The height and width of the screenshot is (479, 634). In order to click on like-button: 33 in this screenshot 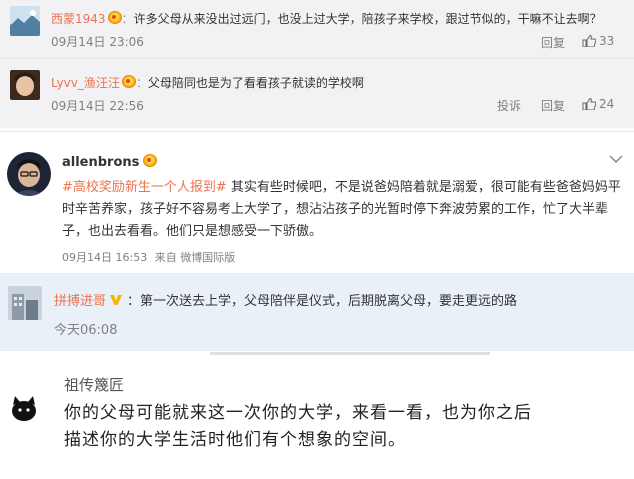, I will do `click(598, 41)`.